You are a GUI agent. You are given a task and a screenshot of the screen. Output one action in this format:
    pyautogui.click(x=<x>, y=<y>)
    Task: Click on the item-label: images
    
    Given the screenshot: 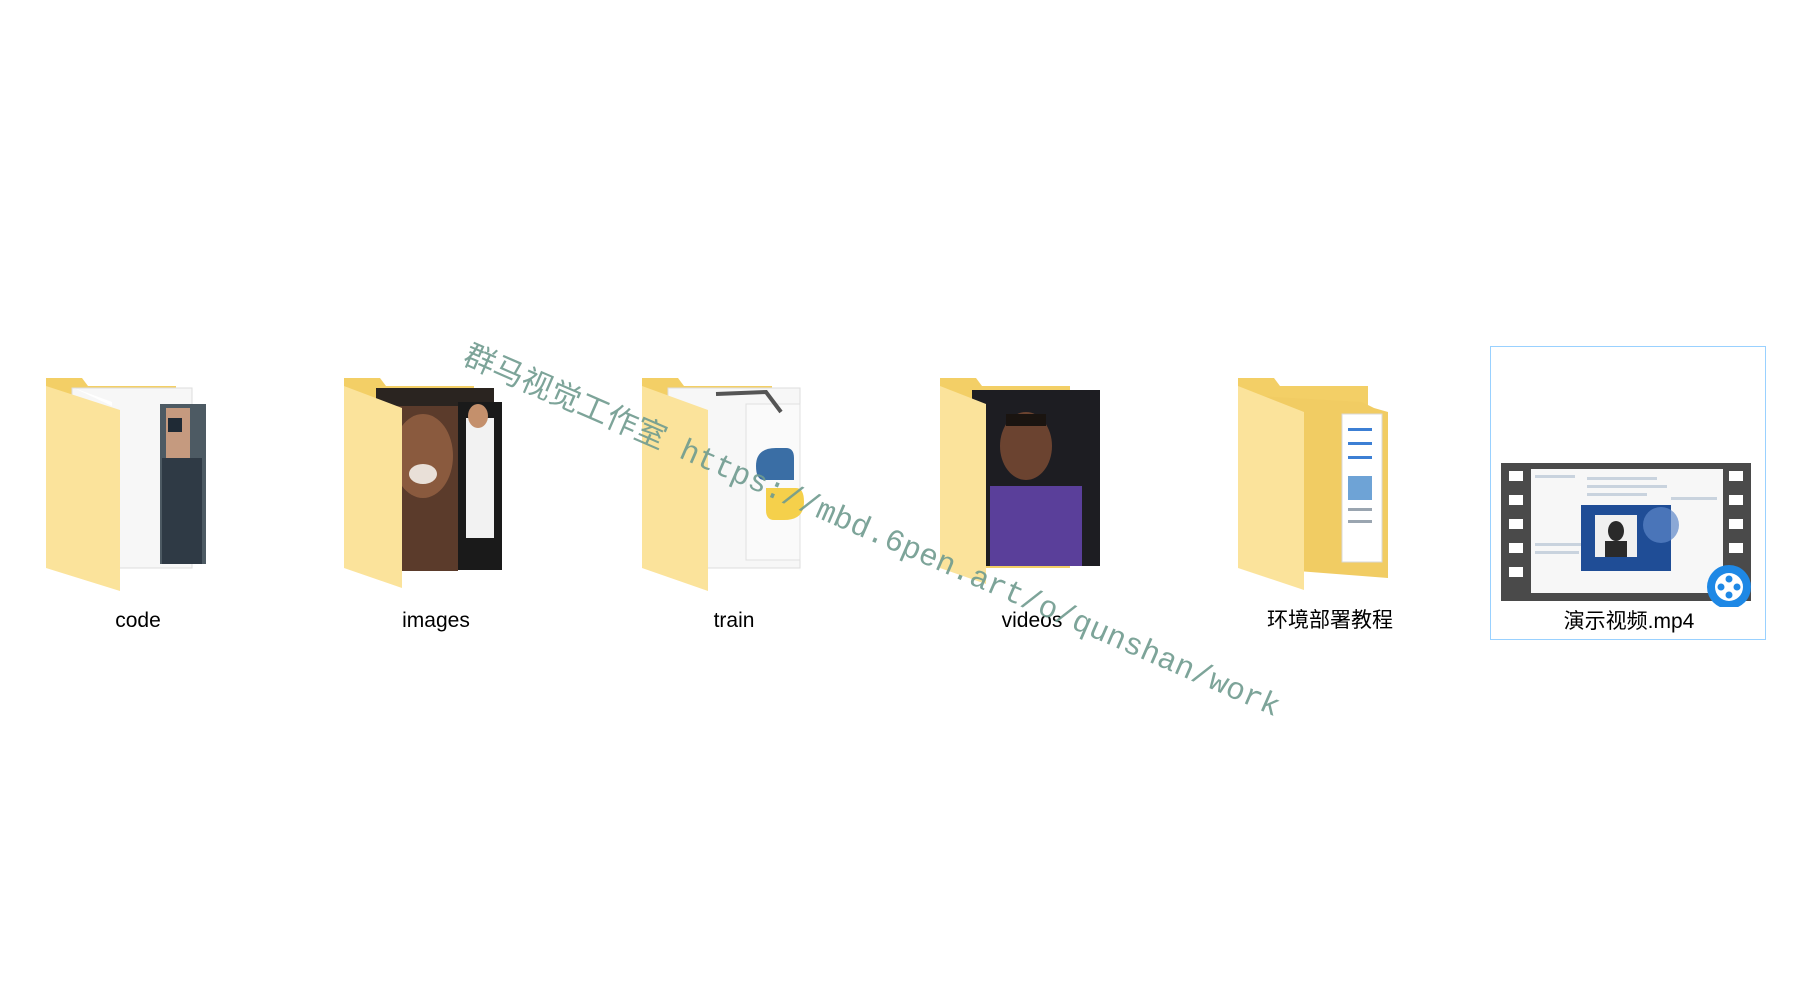 What is the action you would take?
    pyautogui.click(x=436, y=620)
    